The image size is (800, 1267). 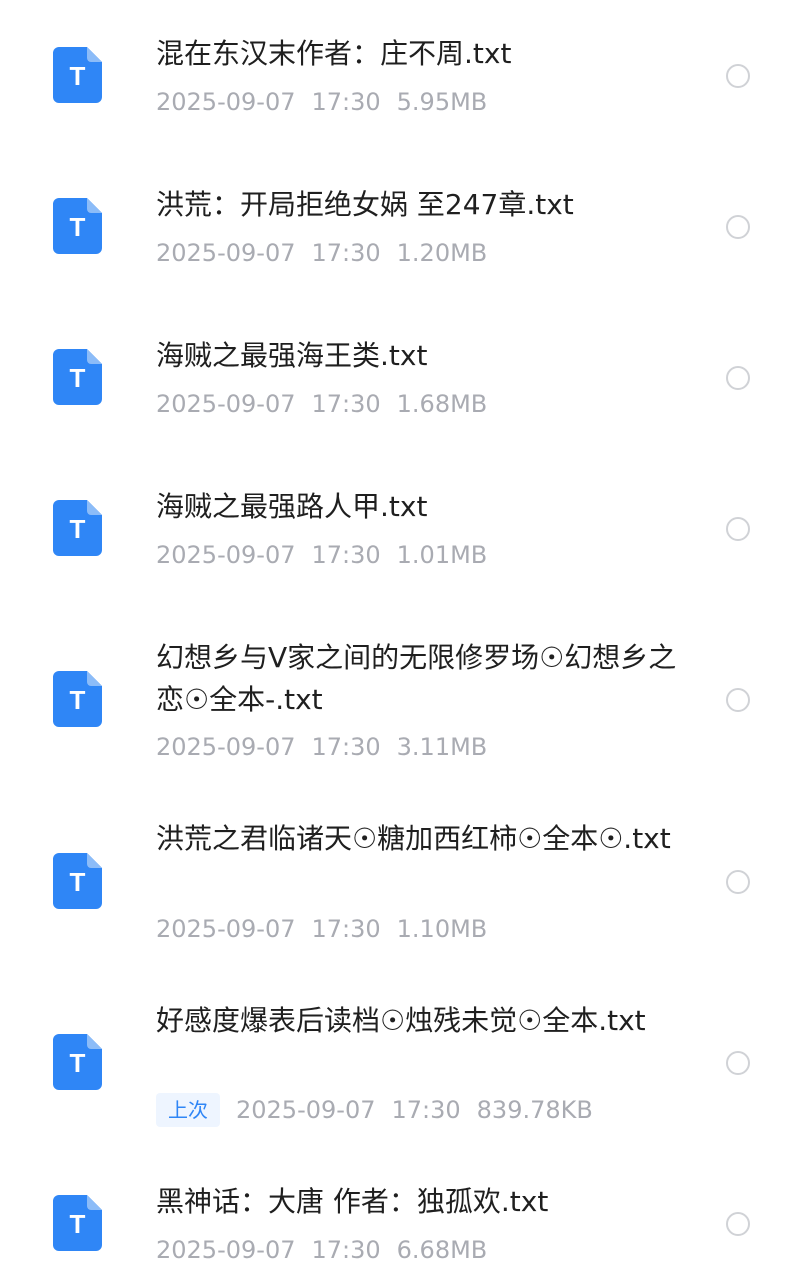 What do you see at coordinates (413, 838) in the screenshot?
I see `file-name: 洪荒之君临诸天☉糖加西红柿☉全本☉.txt` at bounding box center [413, 838].